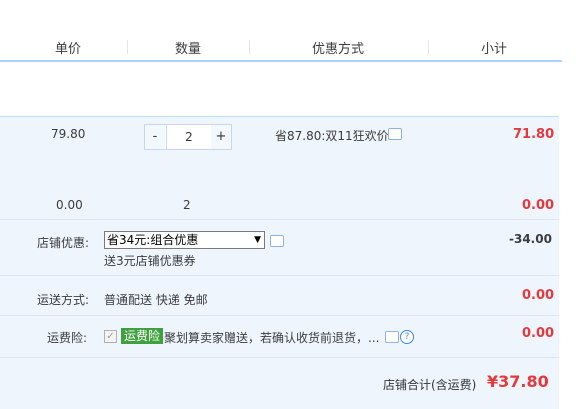 Image resolution: width=582 pixels, height=409 pixels. What do you see at coordinates (156, 300) in the screenshot?
I see `shipping-method: 普通配送 快递 免邮` at bounding box center [156, 300].